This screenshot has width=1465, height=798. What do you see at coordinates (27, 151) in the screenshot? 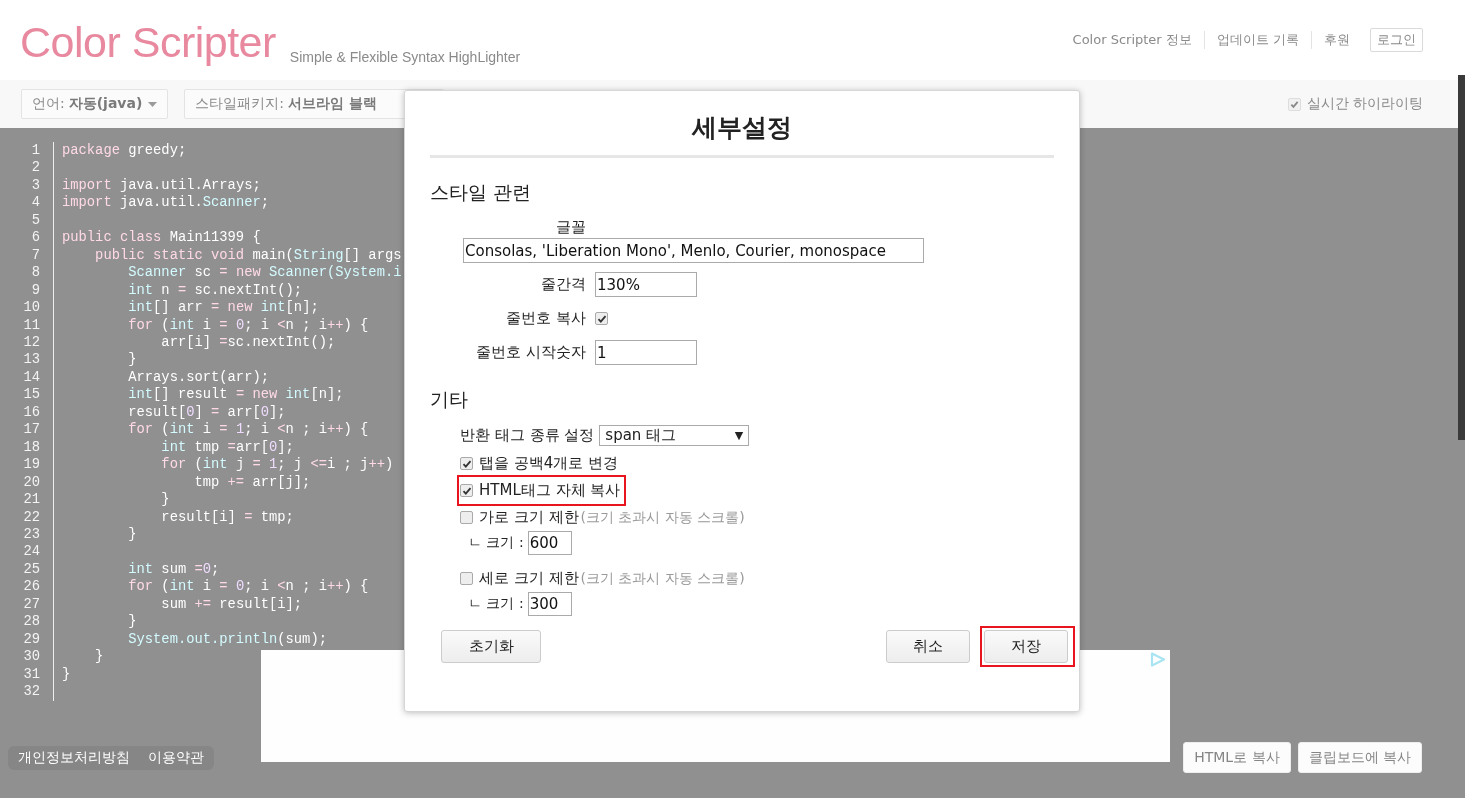
I see `line-number: 1` at bounding box center [27, 151].